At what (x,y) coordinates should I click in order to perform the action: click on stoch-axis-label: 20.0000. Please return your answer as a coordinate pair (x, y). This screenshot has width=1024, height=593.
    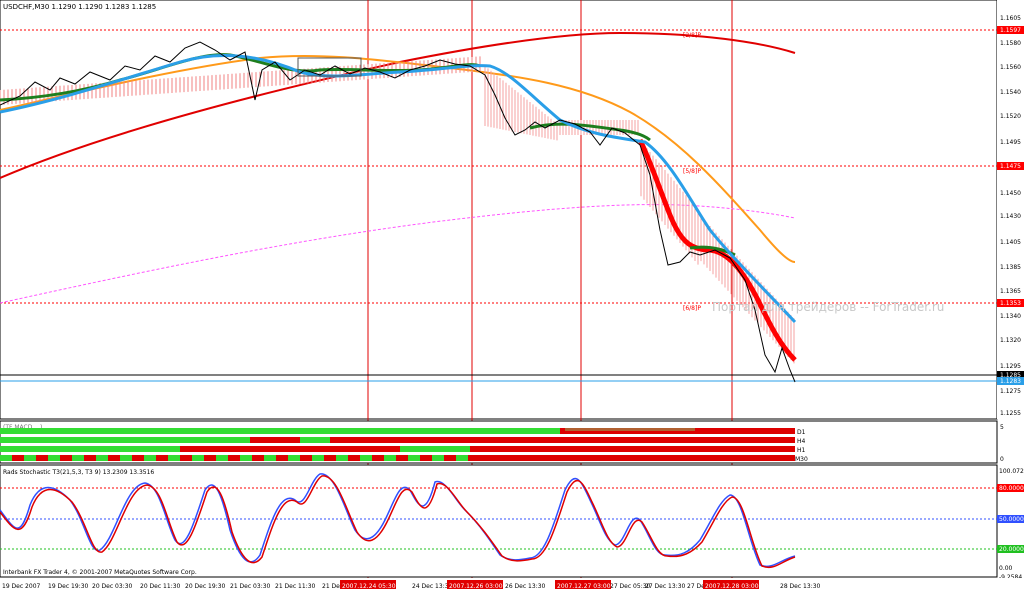
    Looking at the image, I should click on (1011, 549).